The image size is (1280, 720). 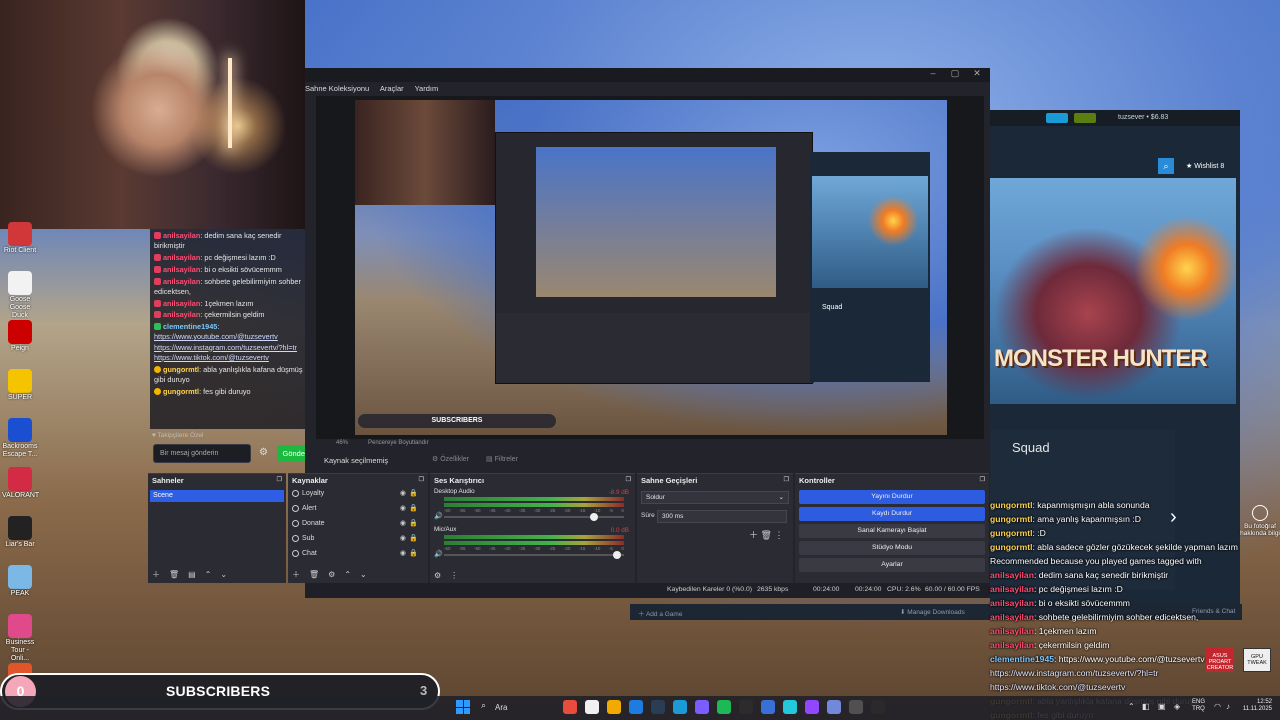 What do you see at coordinates (892, 548) in the screenshot?
I see `studio-mode-button: Stüdyo Modu` at bounding box center [892, 548].